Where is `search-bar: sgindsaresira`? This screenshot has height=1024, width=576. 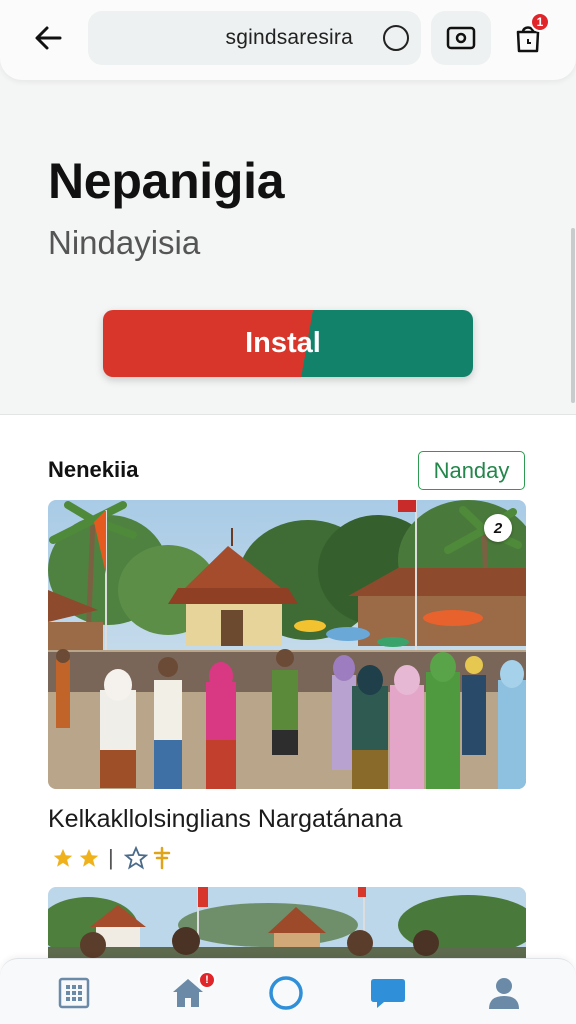 search-bar: sgindsaresira is located at coordinates (254, 38).